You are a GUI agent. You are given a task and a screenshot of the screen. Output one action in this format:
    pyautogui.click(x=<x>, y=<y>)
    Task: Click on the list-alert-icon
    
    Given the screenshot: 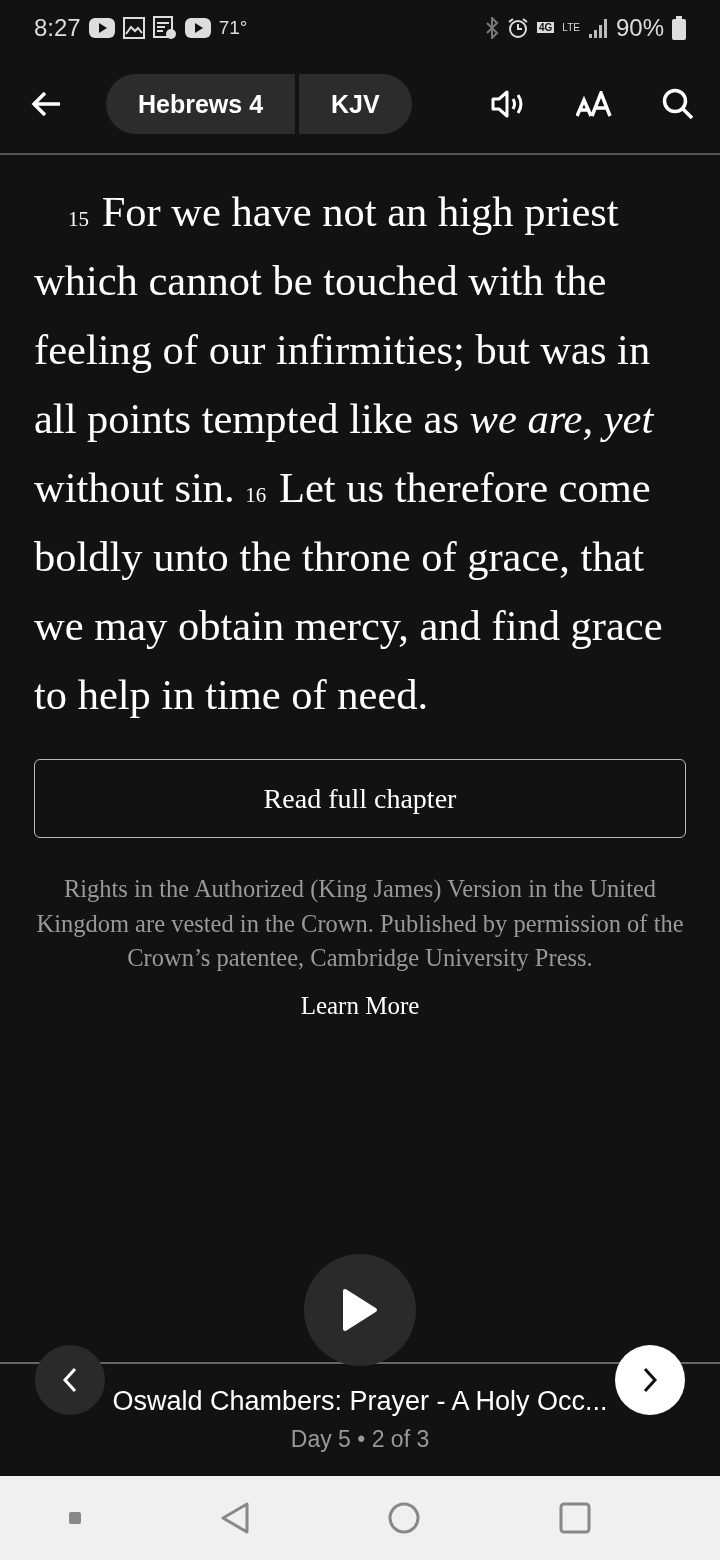 What is the action you would take?
    pyautogui.click(x=164, y=27)
    